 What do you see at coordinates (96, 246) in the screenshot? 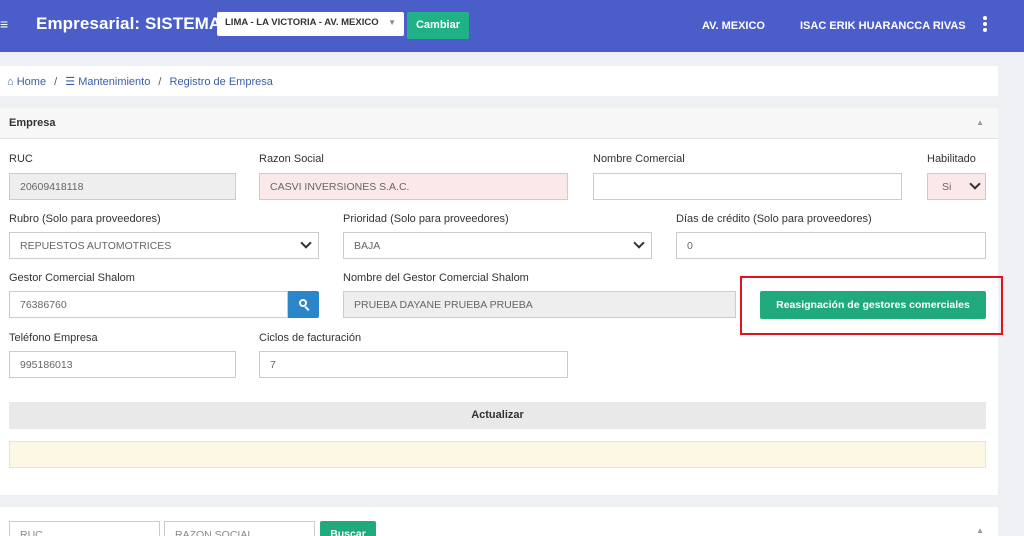
I see `rubro-value: REPUESTOS AUTOMOTRICES` at bounding box center [96, 246].